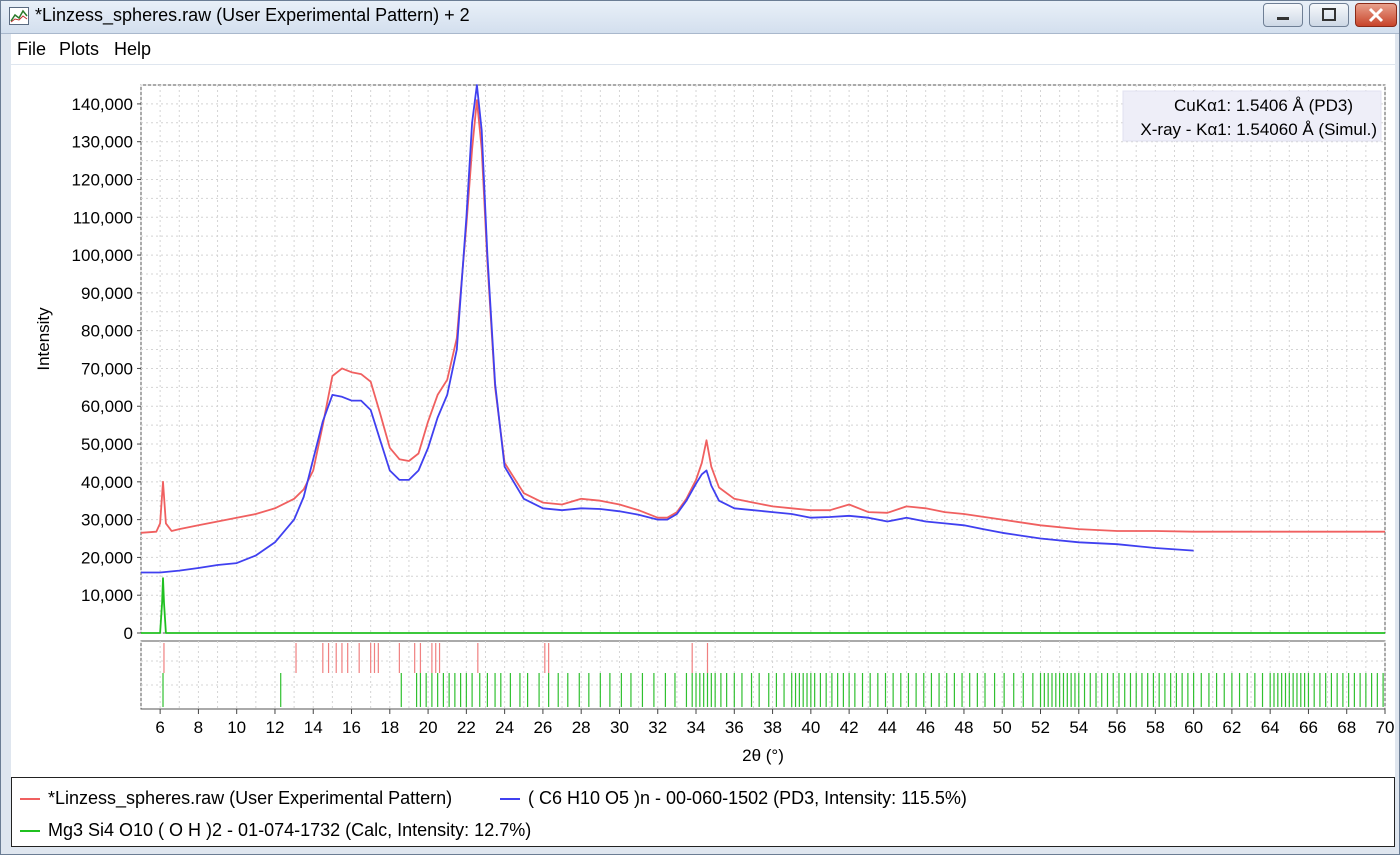 This screenshot has width=1400, height=855. What do you see at coordinates (1078, 727) in the screenshot?
I see `x-tick-label: 54` at bounding box center [1078, 727].